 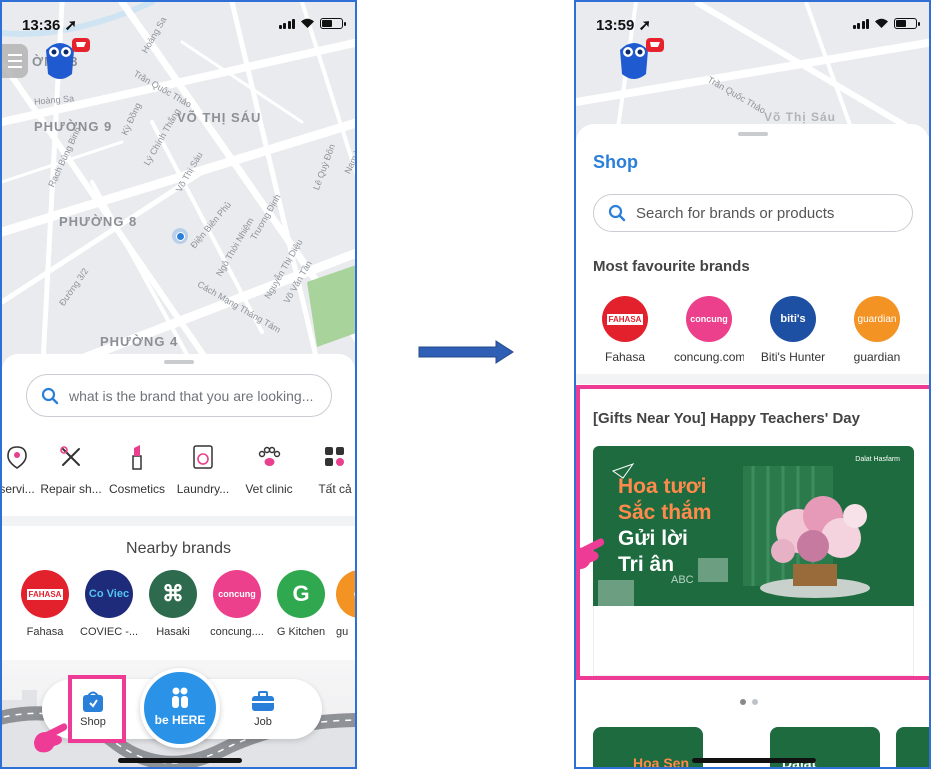 I want to click on brand-name: G Kitchen, so click(x=301, y=632).